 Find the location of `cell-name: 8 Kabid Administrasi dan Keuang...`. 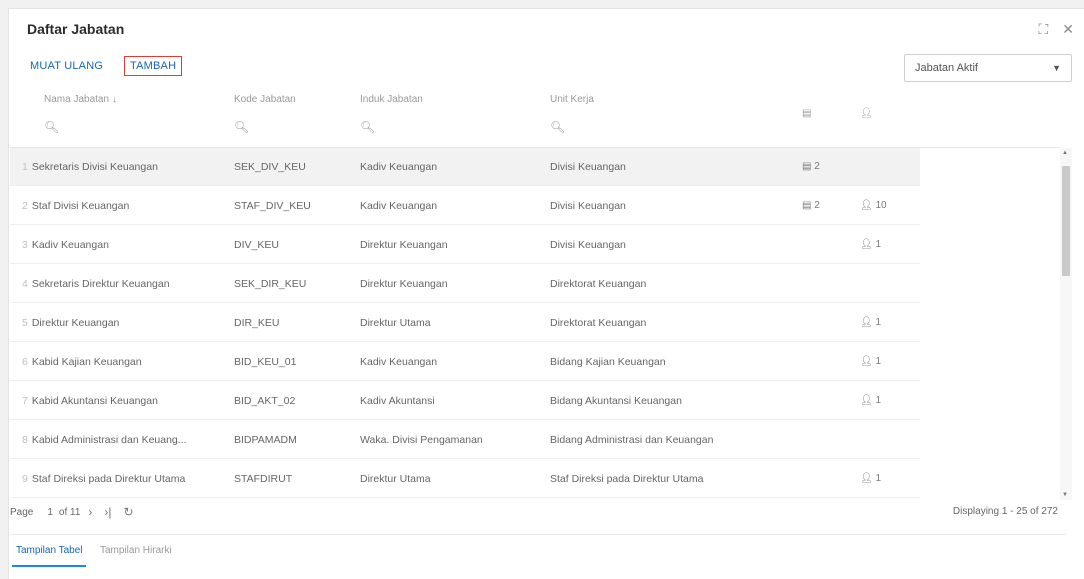

cell-name: 8 Kabid Administrasi dan Keuang... is located at coordinates (122, 440).